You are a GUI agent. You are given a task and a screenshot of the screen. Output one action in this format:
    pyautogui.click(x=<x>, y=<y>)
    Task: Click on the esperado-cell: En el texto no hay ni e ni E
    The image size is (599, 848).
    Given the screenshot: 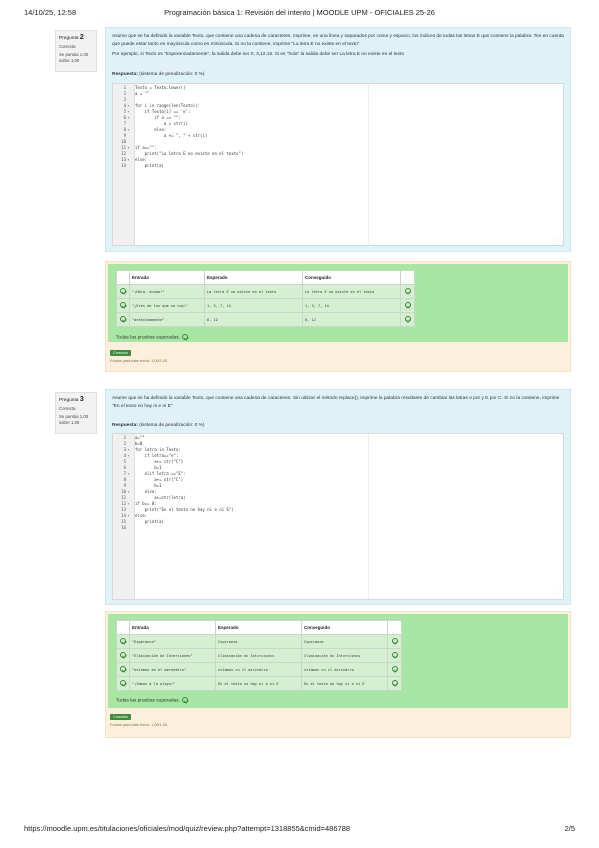 What is the action you would take?
    pyautogui.click(x=258, y=683)
    